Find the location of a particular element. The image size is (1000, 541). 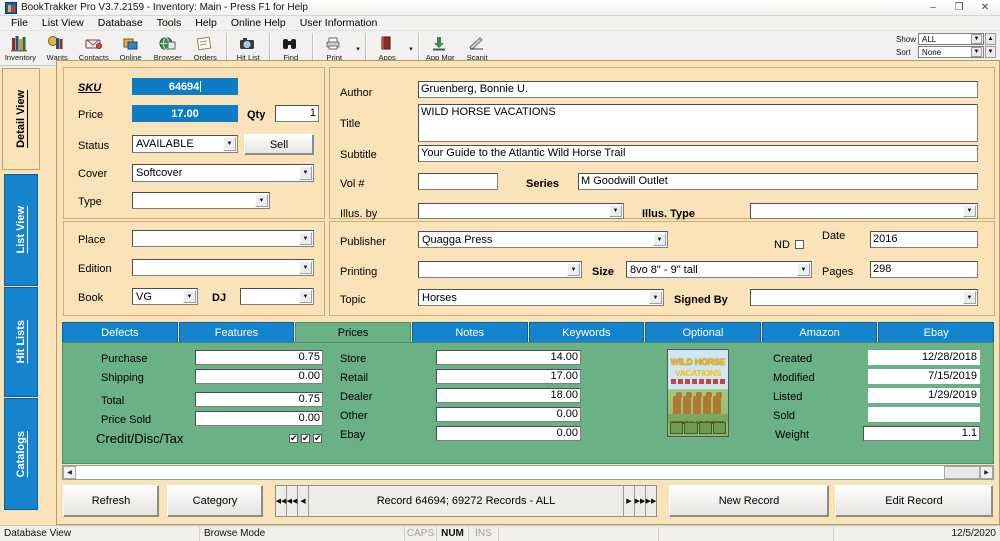

edit-record-button: Edit Record is located at coordinates (914, 501).